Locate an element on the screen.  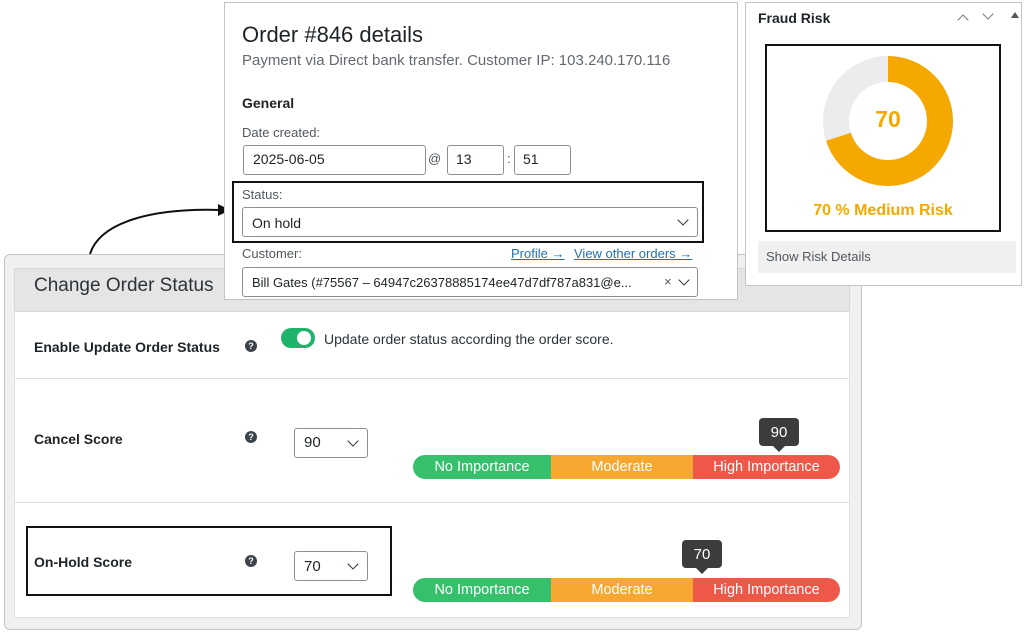
cancel-score-tooltip: 90 is located at coordinates (779, 432).